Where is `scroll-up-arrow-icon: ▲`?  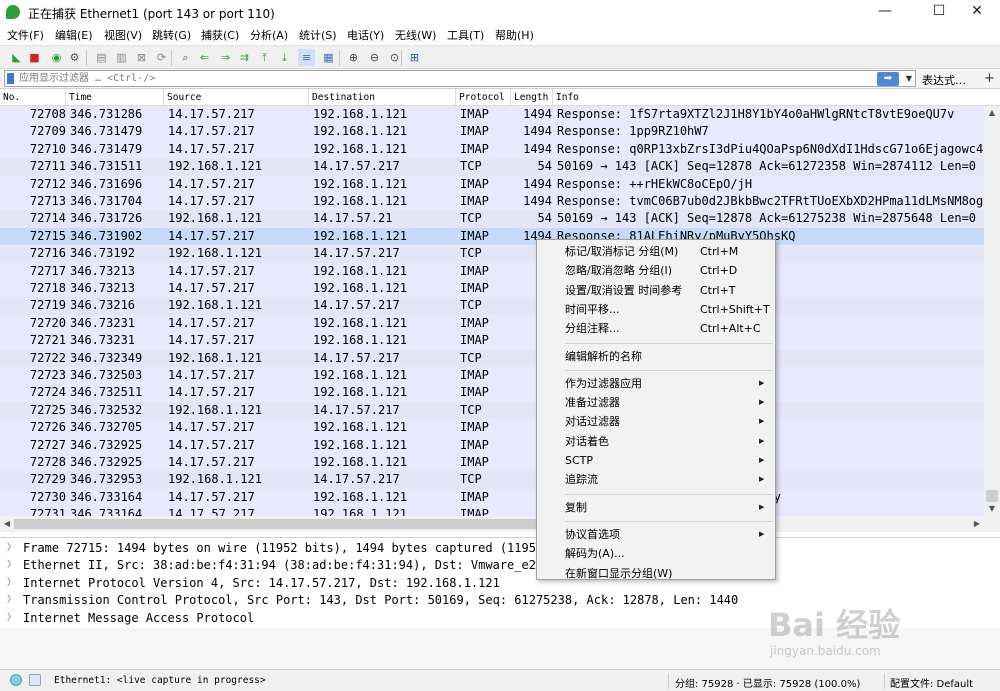
scroll-up-arrow-icon: ▲ is located at coordinates (992, 113).